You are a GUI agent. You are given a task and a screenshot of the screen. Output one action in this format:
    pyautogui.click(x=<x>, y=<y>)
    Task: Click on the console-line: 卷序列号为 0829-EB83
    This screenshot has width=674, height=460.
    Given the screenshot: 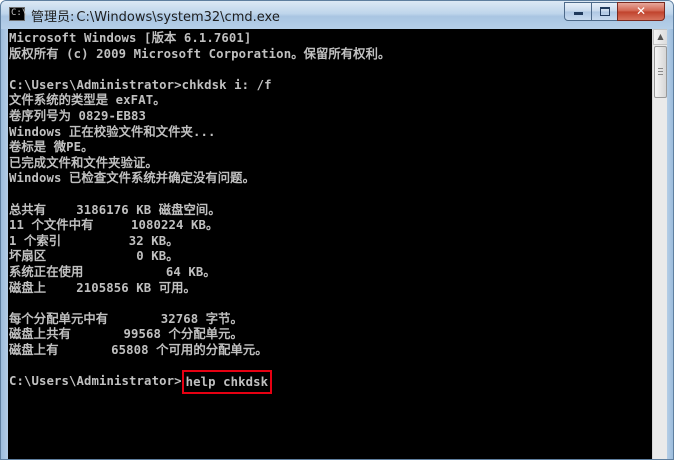 What is the action you would take?
    pyautogui.click(x=78, y=115)
    